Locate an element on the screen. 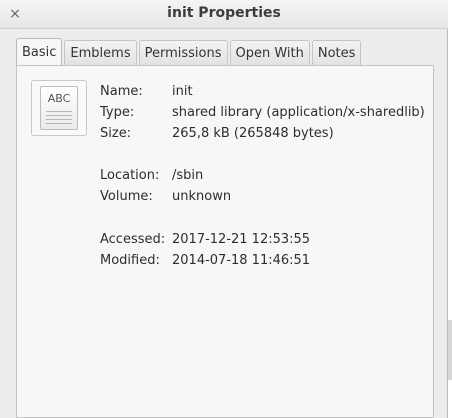 The height and width of the screenshot is (418, 452). location-label: Location: is located at coordinates (130, 175).